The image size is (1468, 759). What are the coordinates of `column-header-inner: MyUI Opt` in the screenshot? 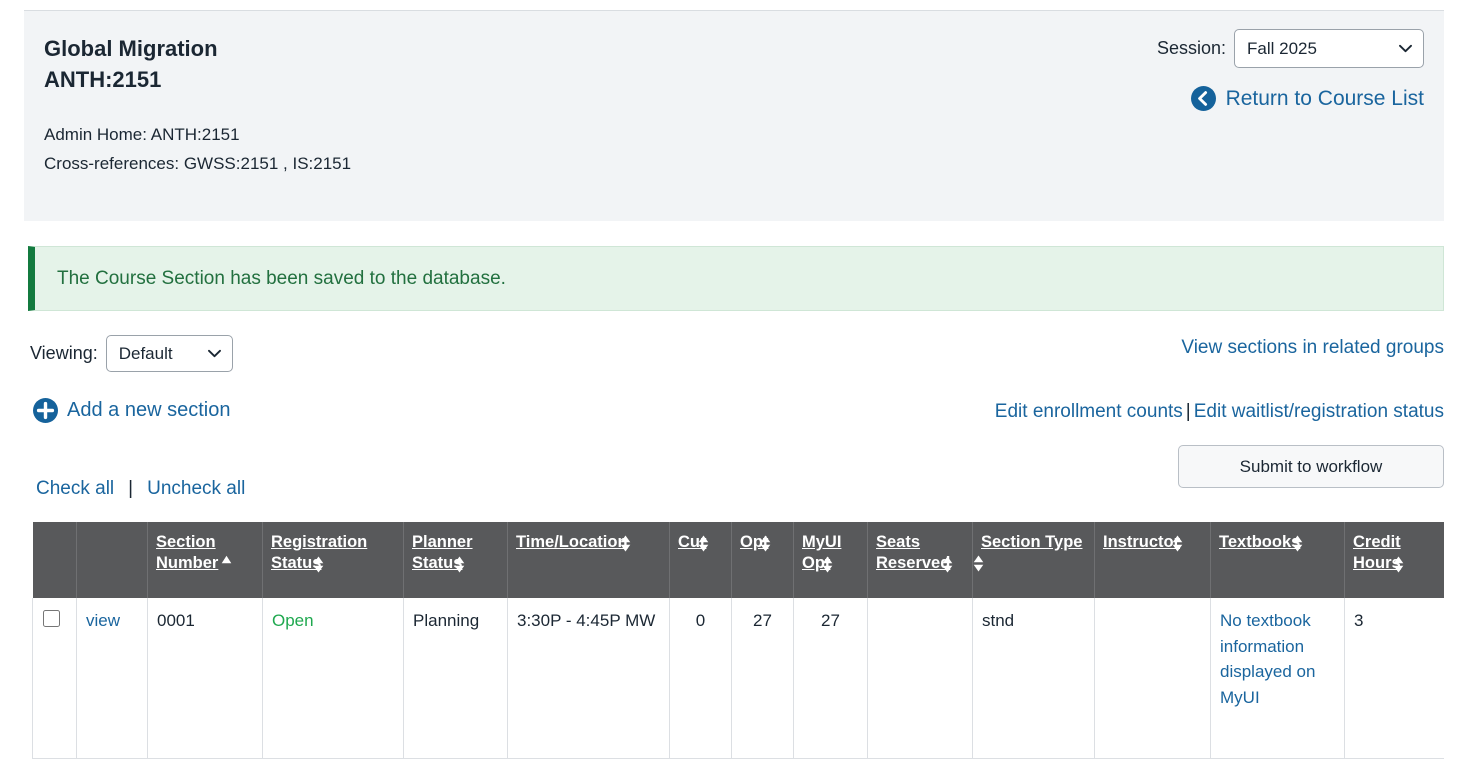 It's located at (830, 553).